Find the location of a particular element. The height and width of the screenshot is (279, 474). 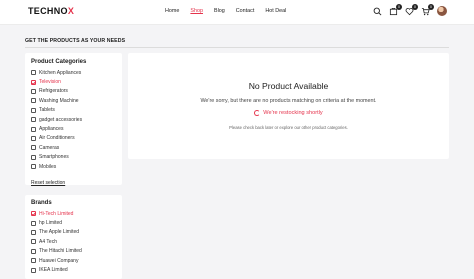

restock-notice: We're restocking shortly is located at coordinates (288, 113).